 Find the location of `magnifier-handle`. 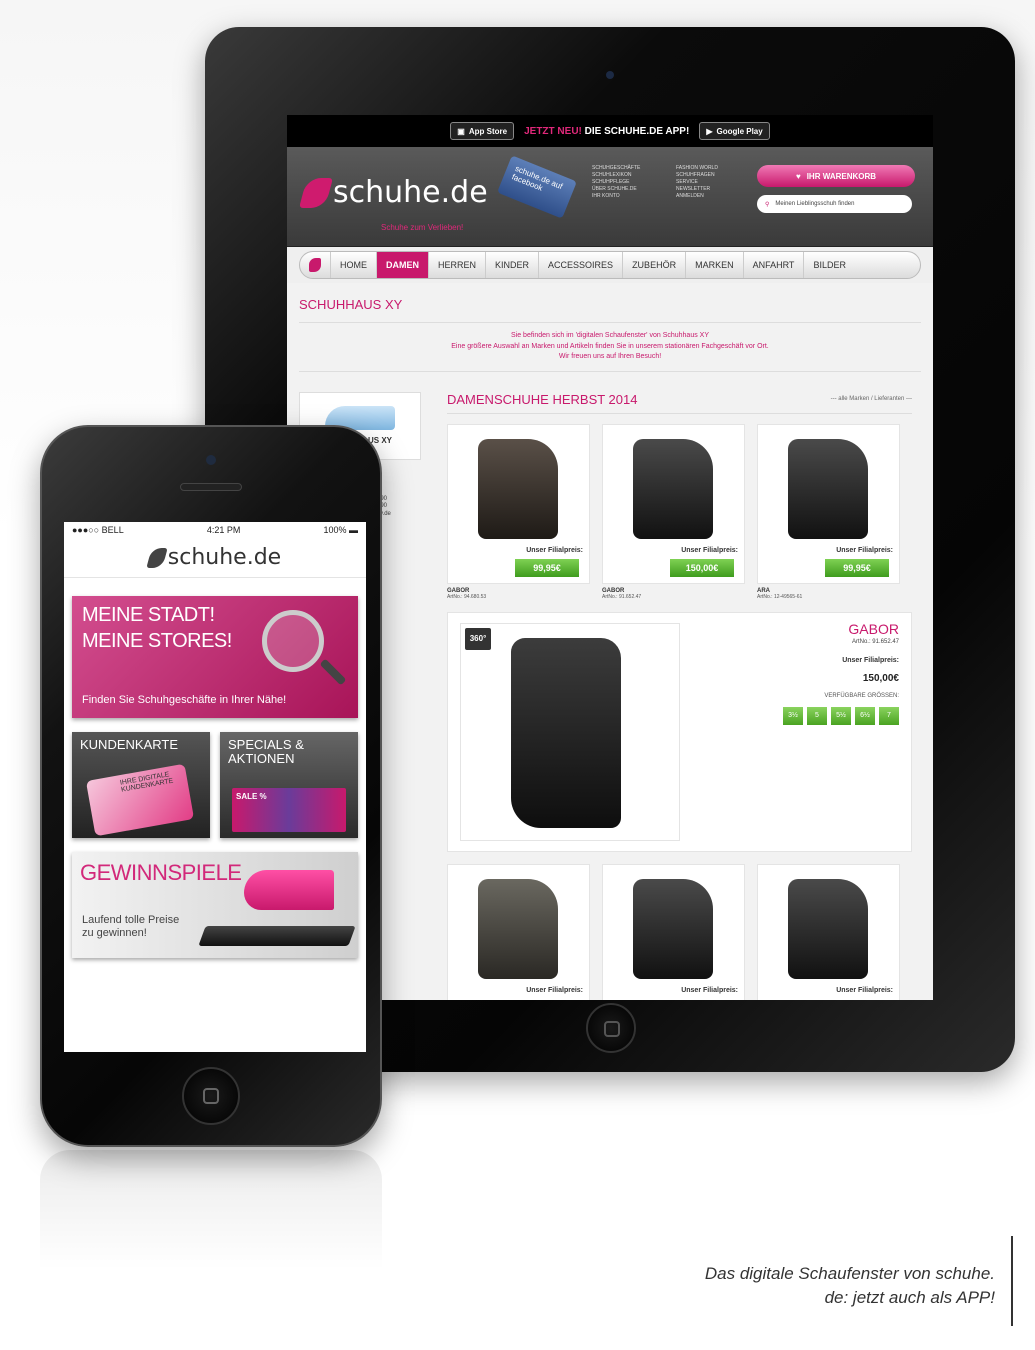

magnifier-handle is located at coordinates (333, 672).